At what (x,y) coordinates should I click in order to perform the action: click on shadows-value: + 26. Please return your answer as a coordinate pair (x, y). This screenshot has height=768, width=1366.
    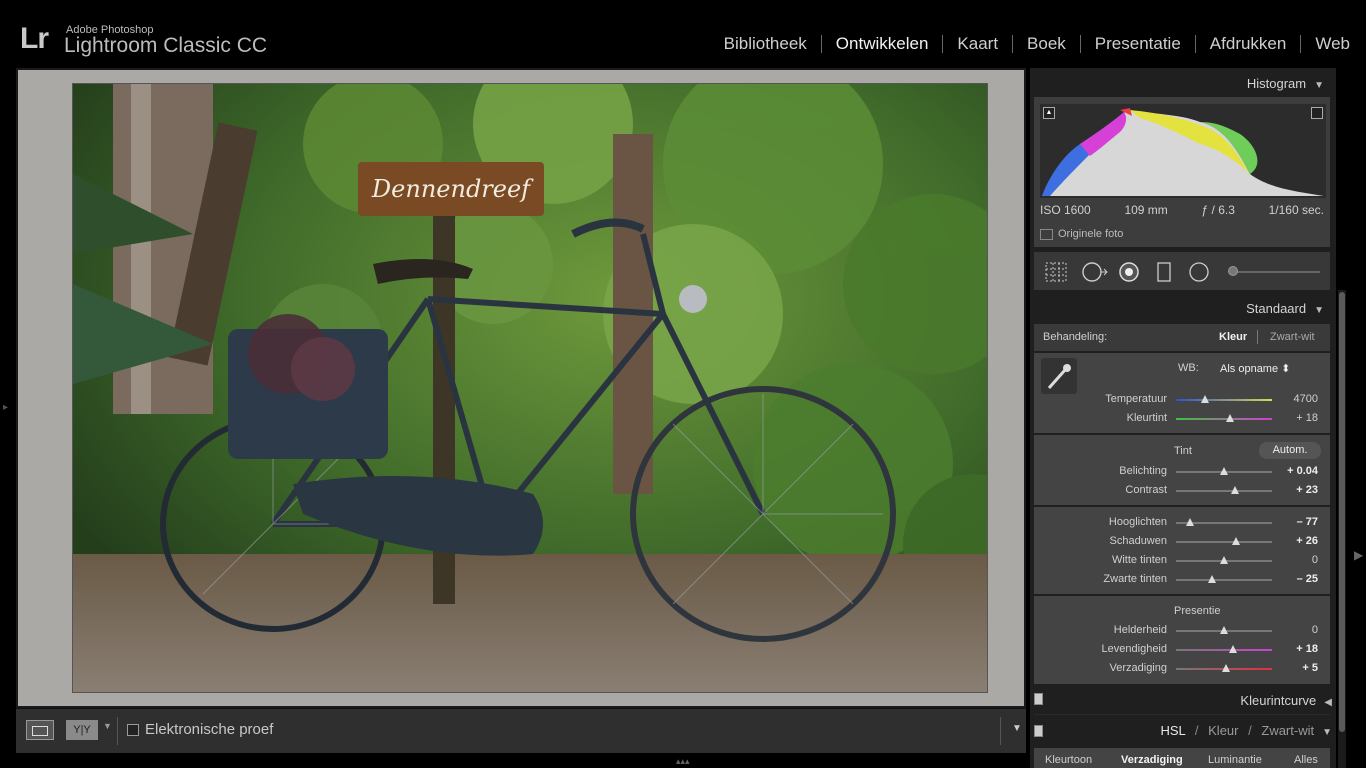
    Looking at the image, I should click on (1296, 541).